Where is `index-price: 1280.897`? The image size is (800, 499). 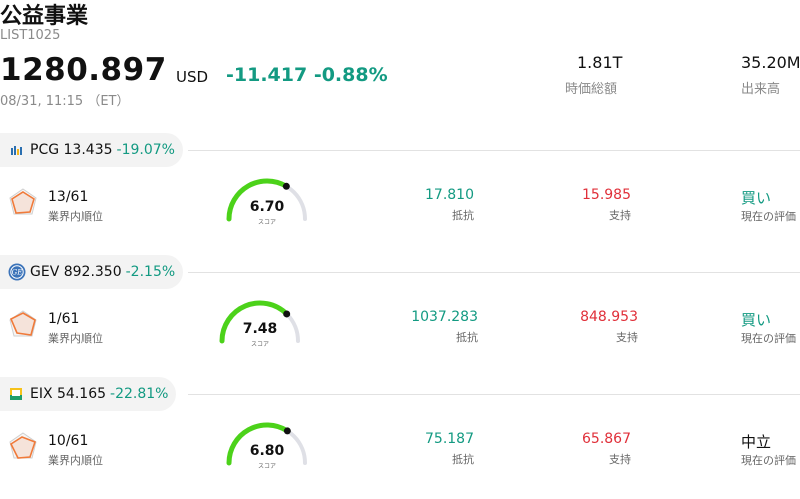 index-price: 1280.897 is located at coordinates (83, 70).